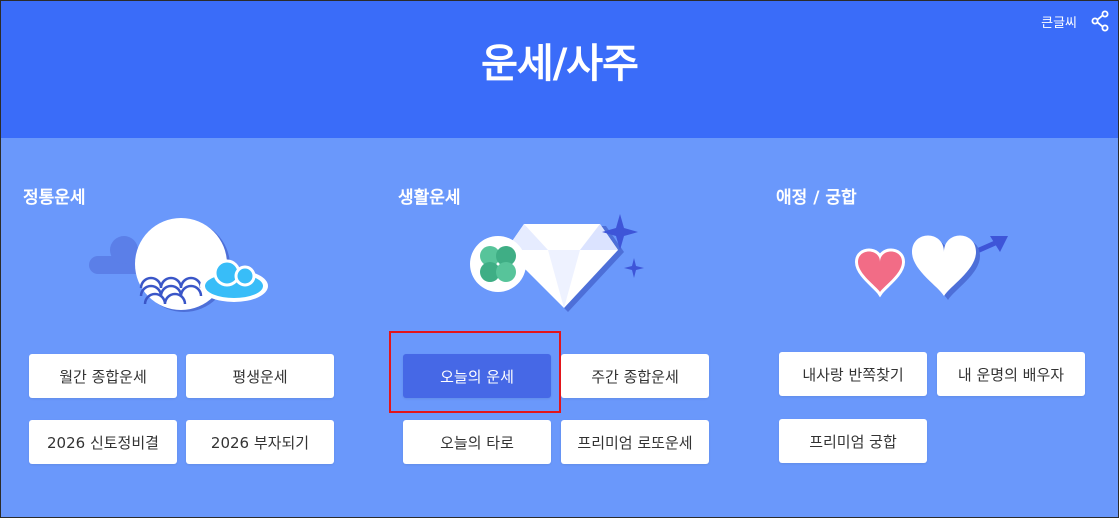 The height and width of the screenshot is (518, 1119). I want to click on weekly-fortune-button: 주간 종합운세, so click(635, 376).